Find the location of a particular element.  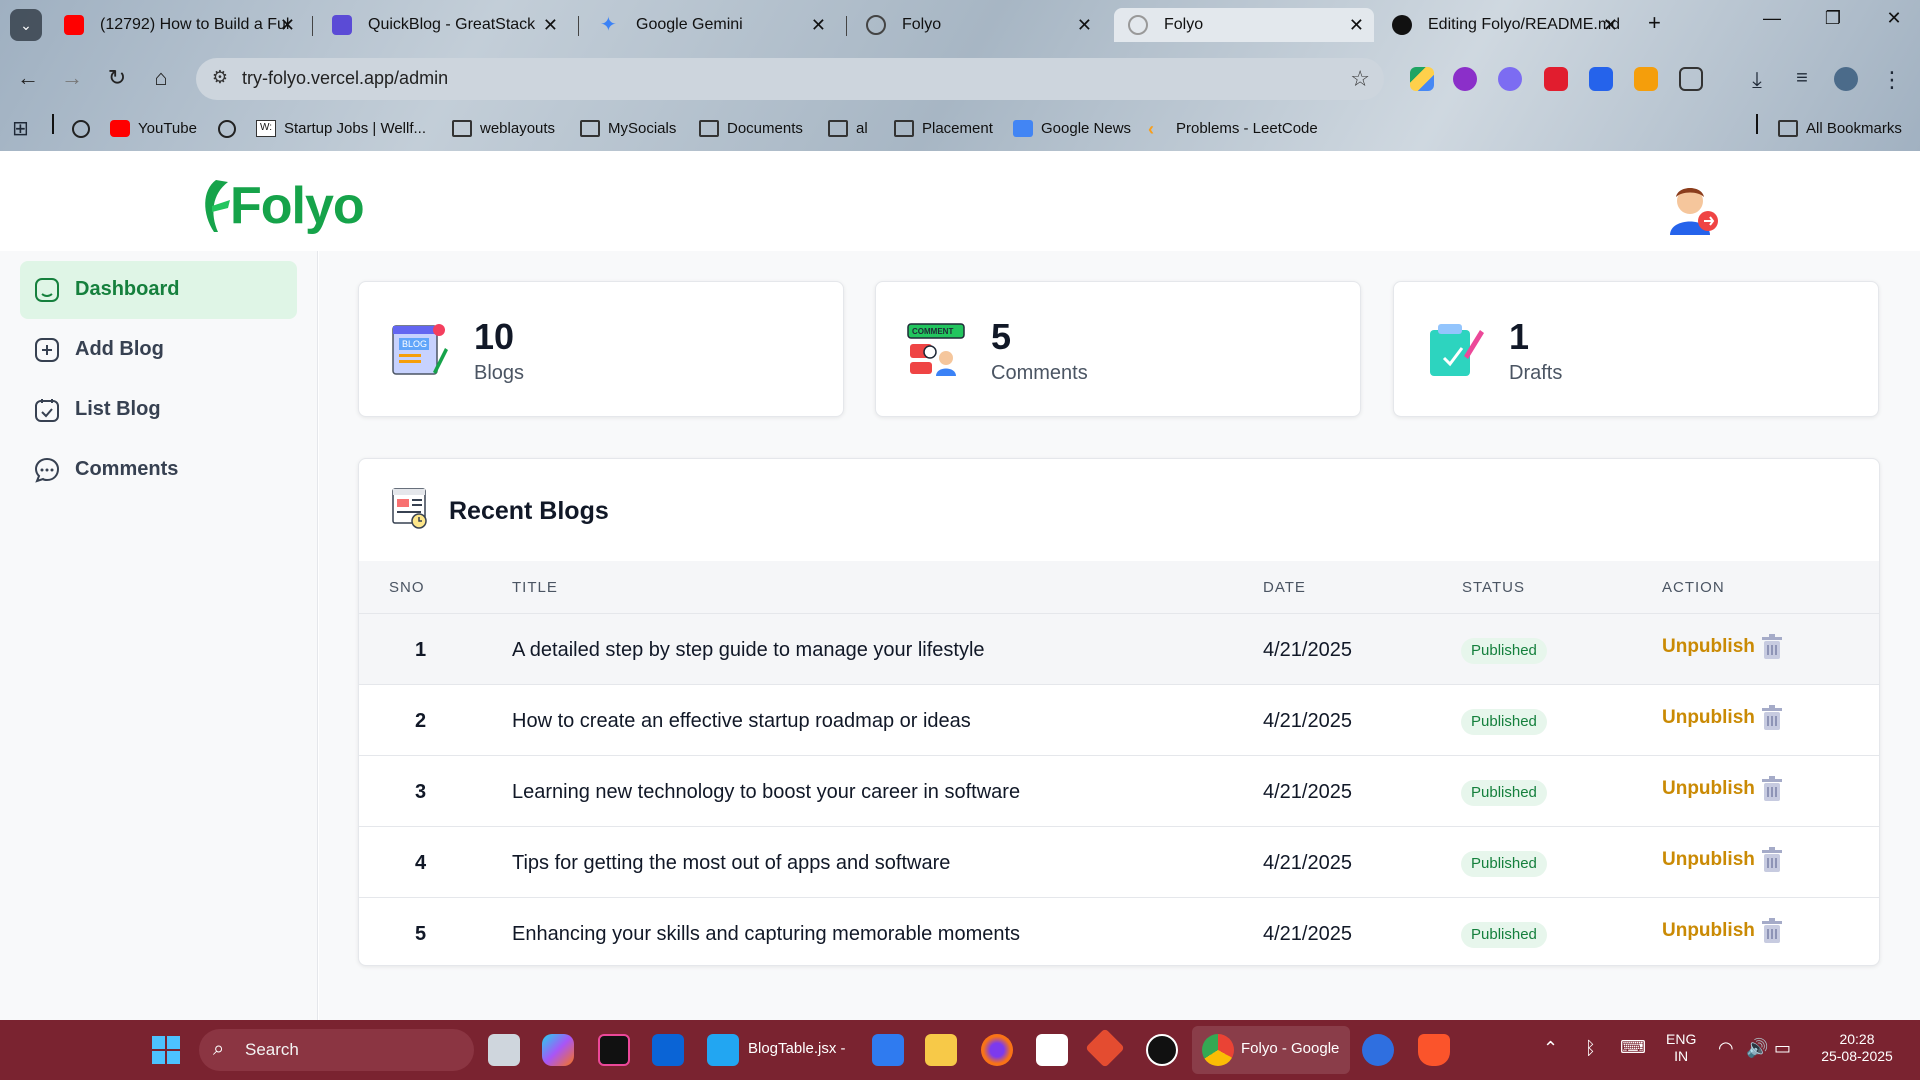

sidebar-item-list-blog: List Blog is located at coordinates (158, 410).